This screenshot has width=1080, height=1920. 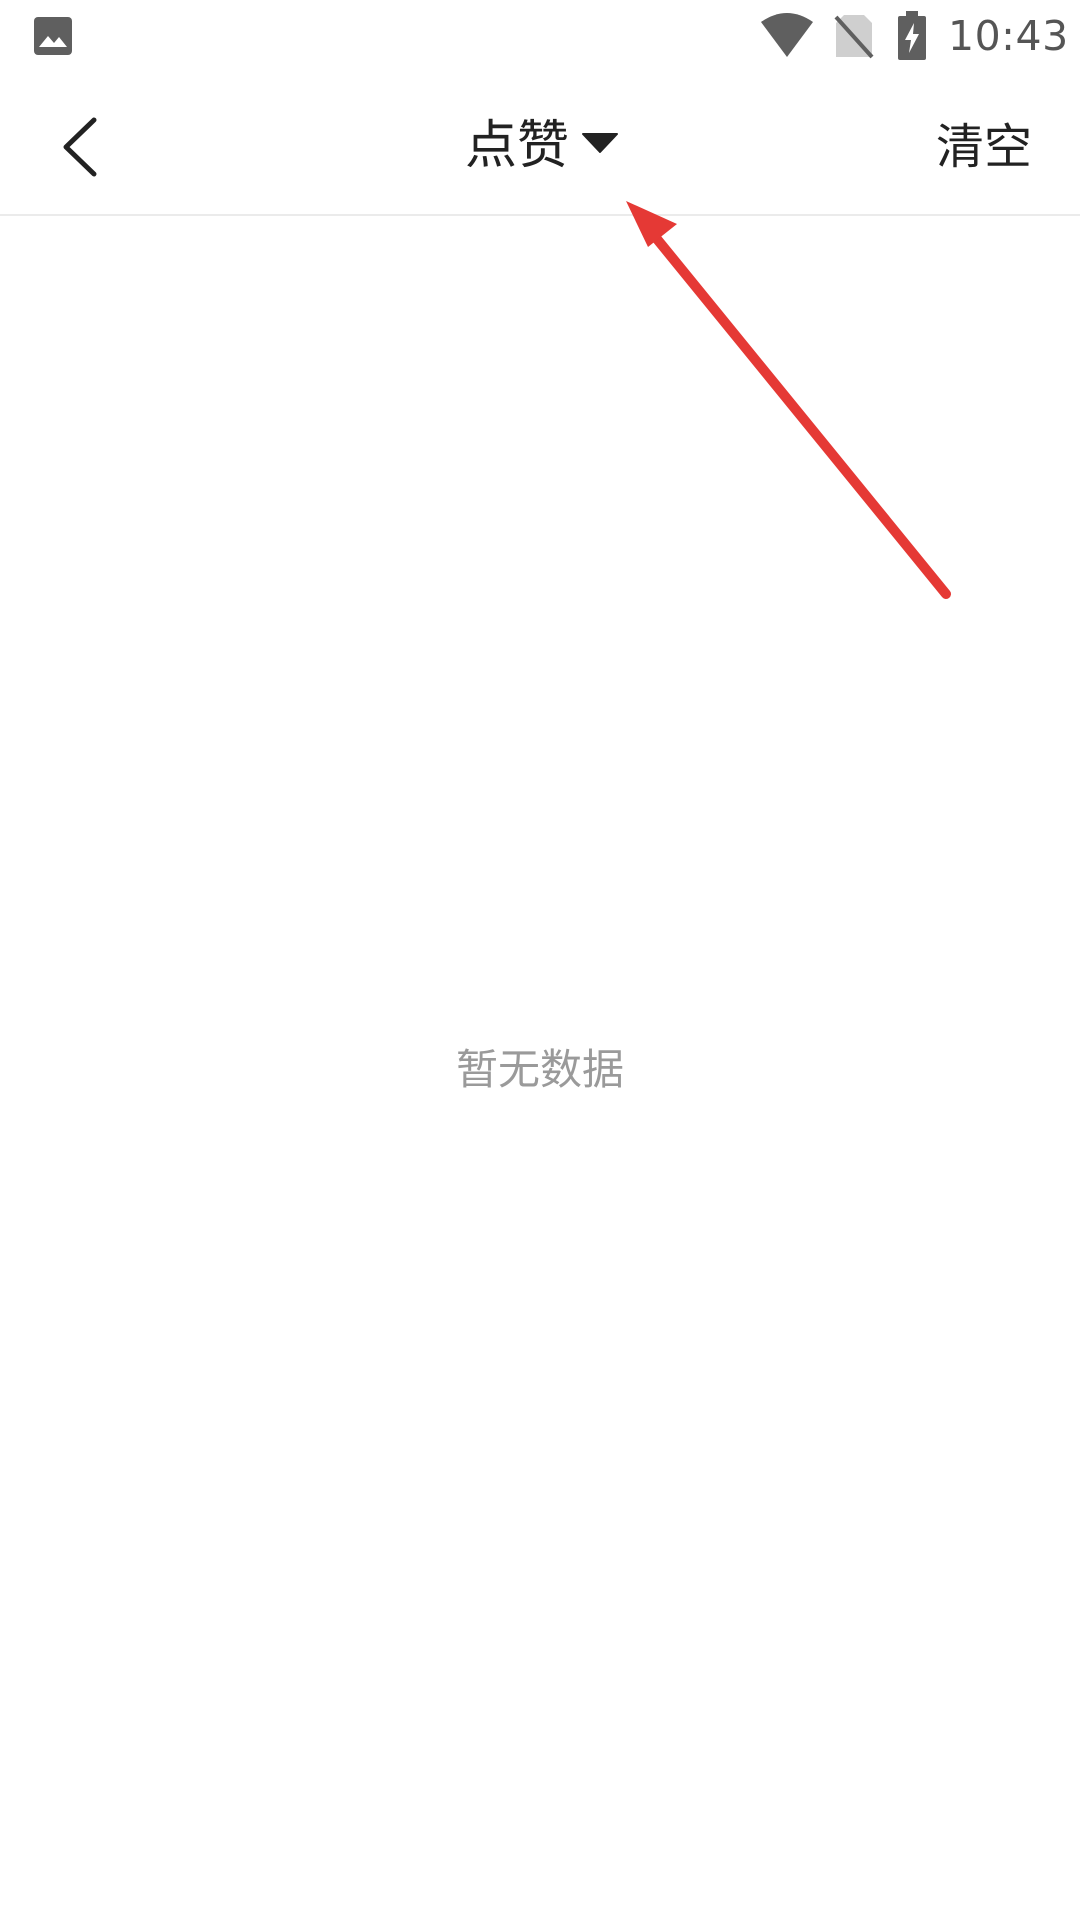 I want to click on nav-bar: 点赞 清空, so click(x=540, y=144).